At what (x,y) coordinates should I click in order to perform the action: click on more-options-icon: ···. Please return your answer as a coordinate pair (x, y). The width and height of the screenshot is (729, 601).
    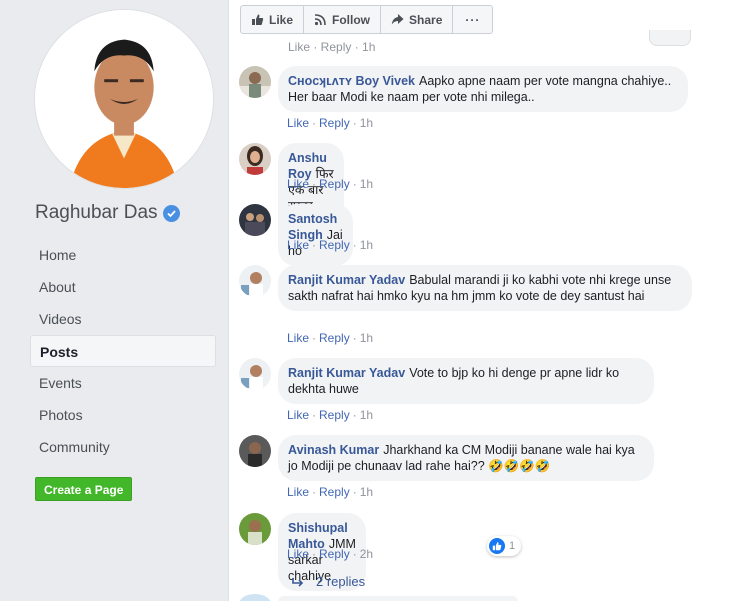
    Looking at the image, I should click on (473, 19).